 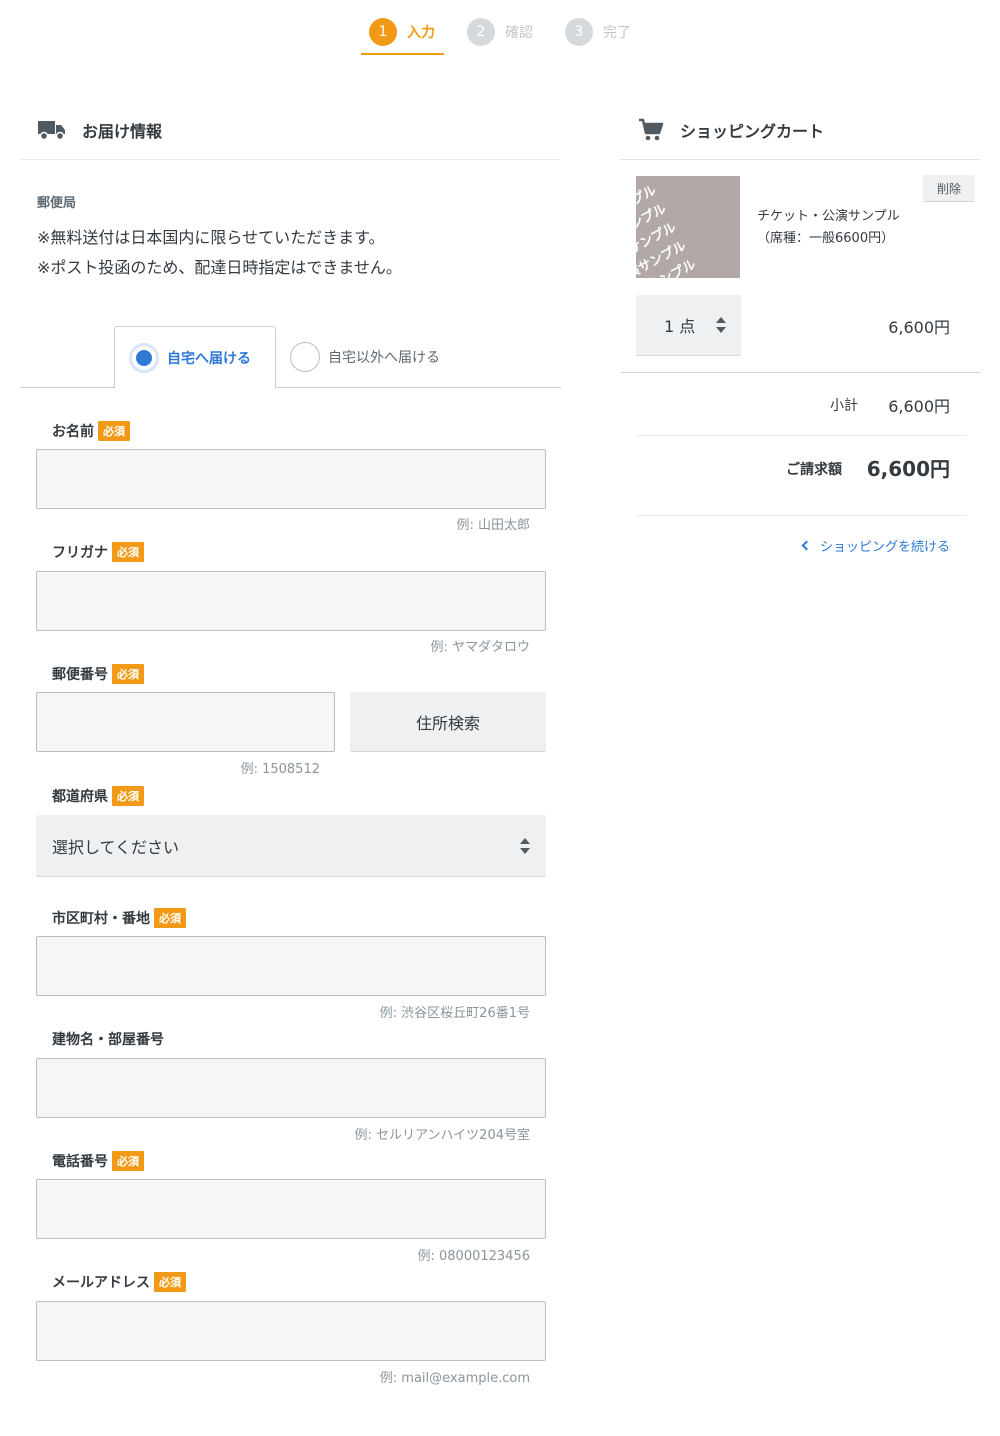 I want to click on label-text: 市区町村・番地, so click(x=101, y=919).